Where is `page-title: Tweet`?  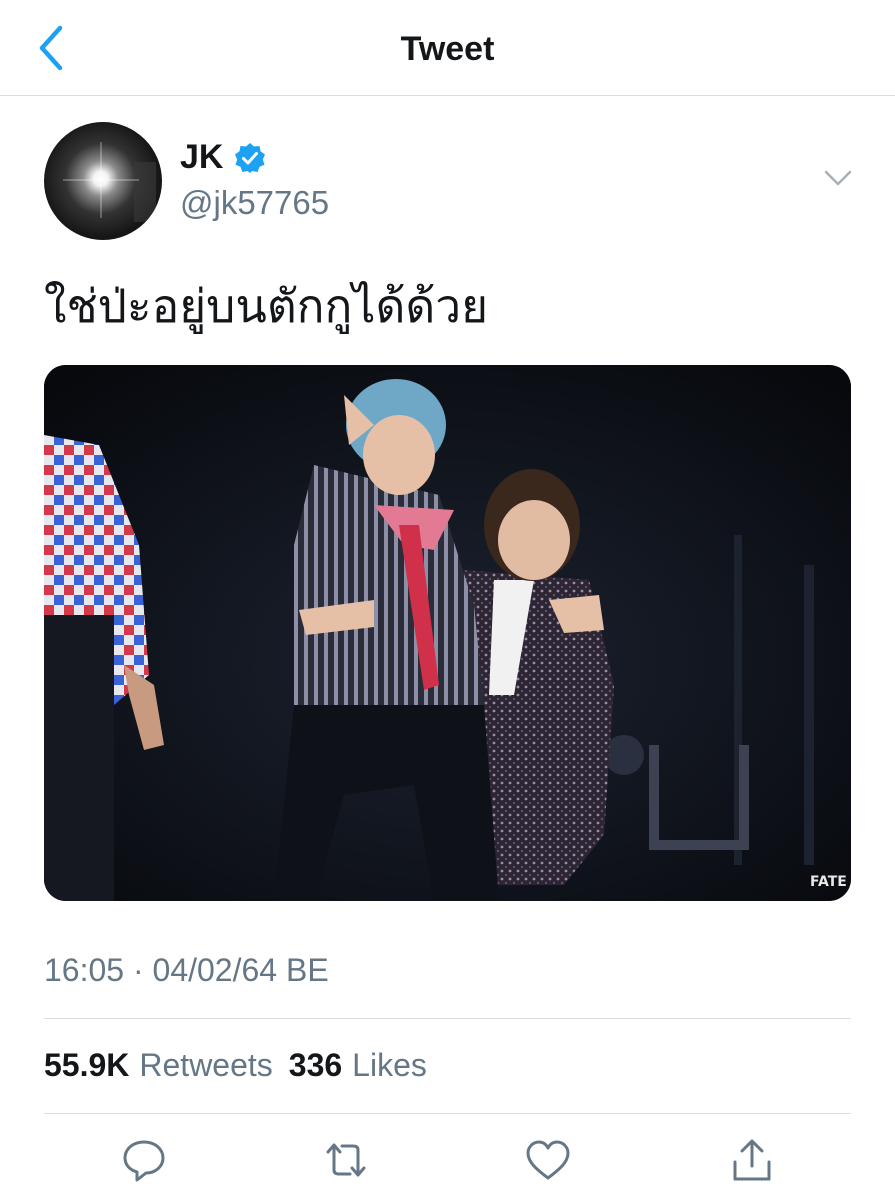
page-title: Tweet is located at coordinates (447, 49).